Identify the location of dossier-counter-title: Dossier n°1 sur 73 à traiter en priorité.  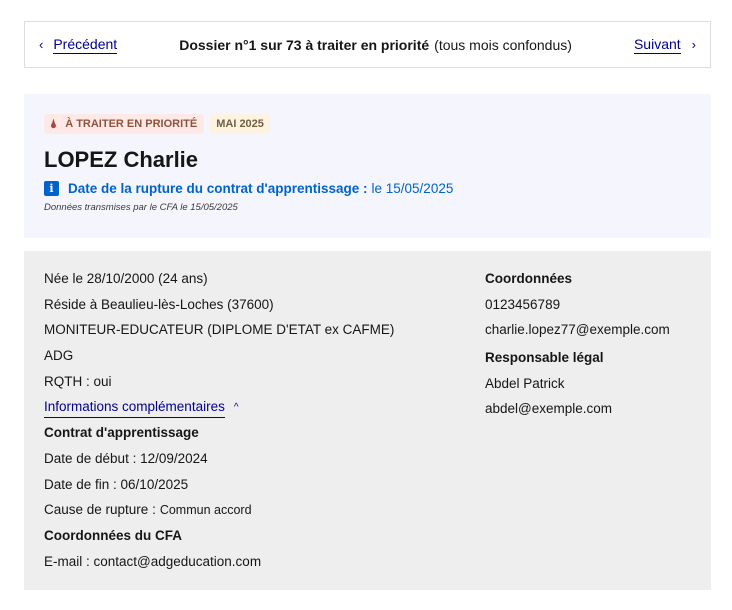
(304, 44).